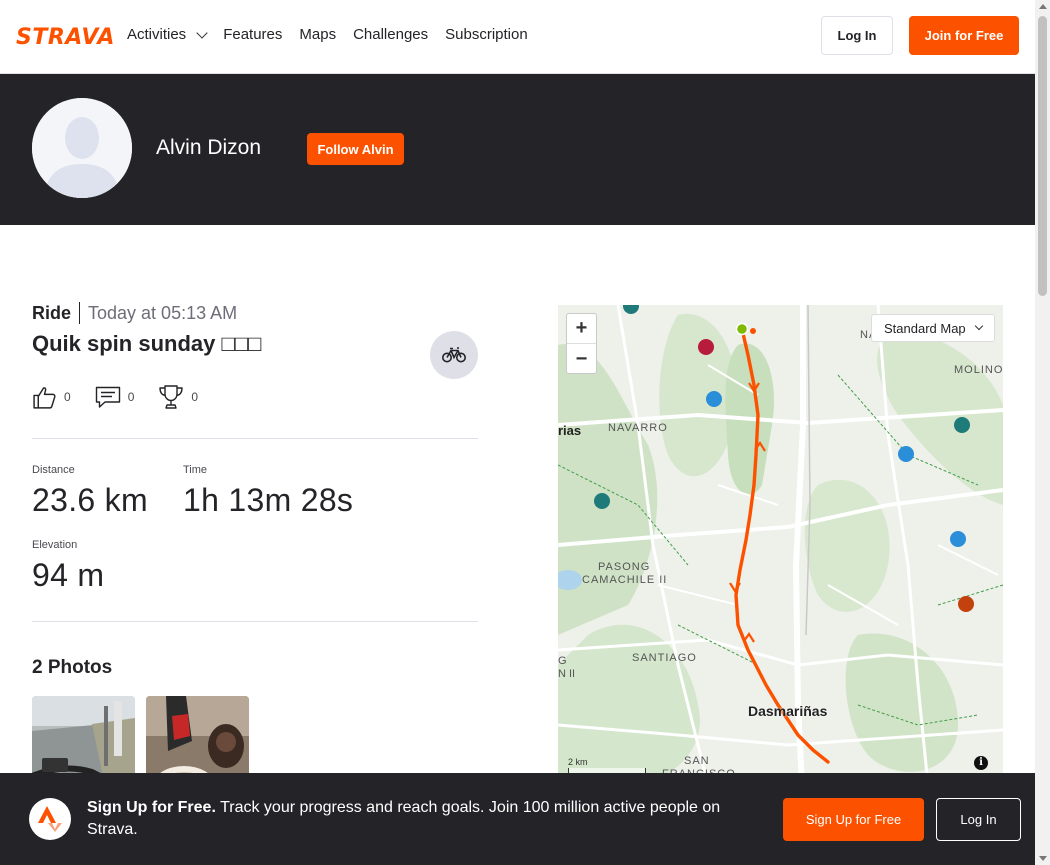  I want to click on stat-elevation: Elevation 94 m, so click(68, 566).